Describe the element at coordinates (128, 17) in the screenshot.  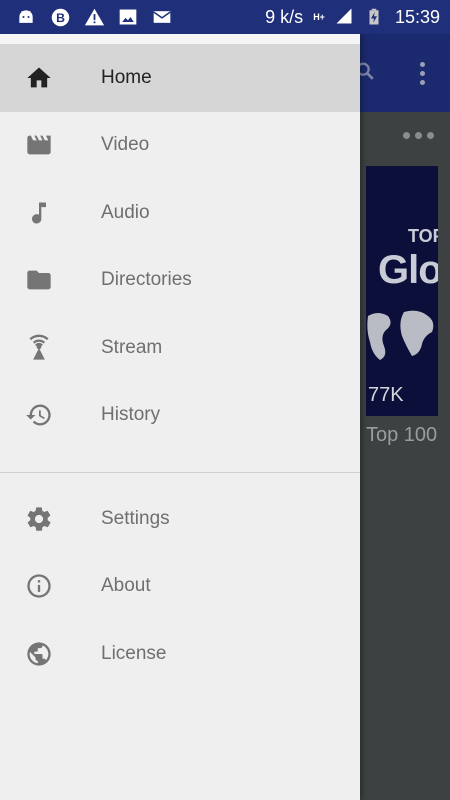
I see `image-icon` at that location.